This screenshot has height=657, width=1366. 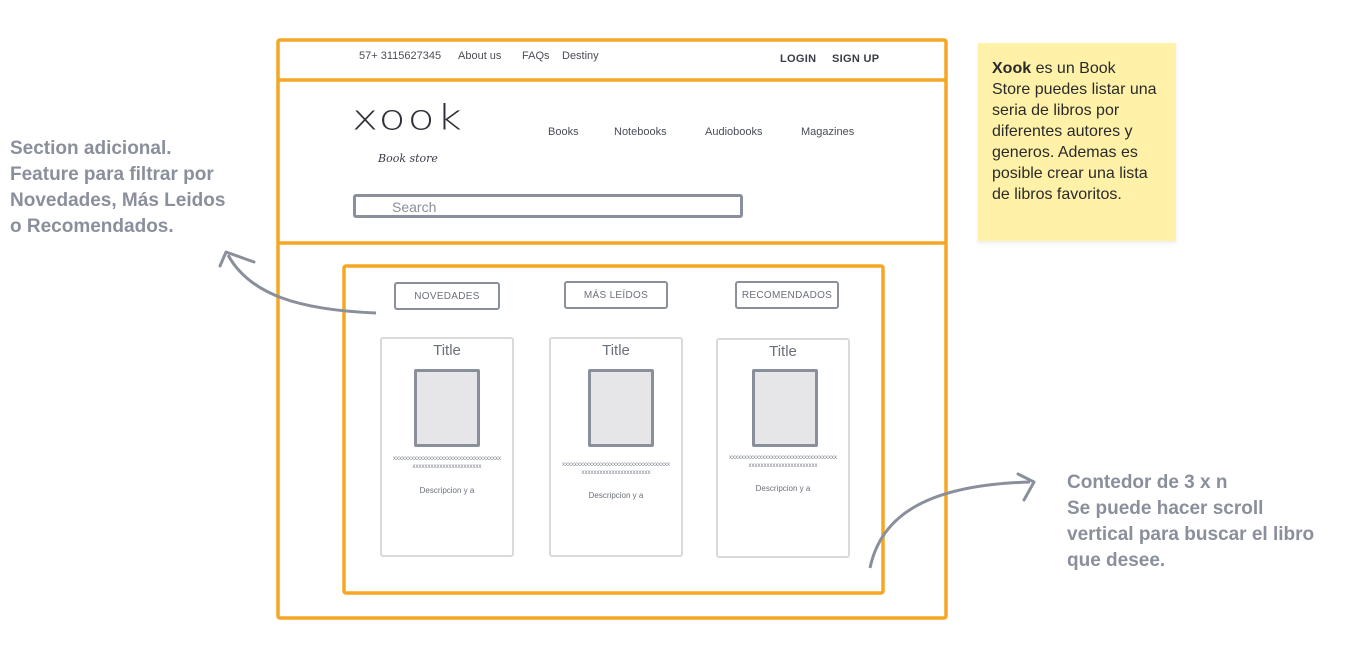 I want to click on brand-tagline: Book store, so click(x=408, y=158).